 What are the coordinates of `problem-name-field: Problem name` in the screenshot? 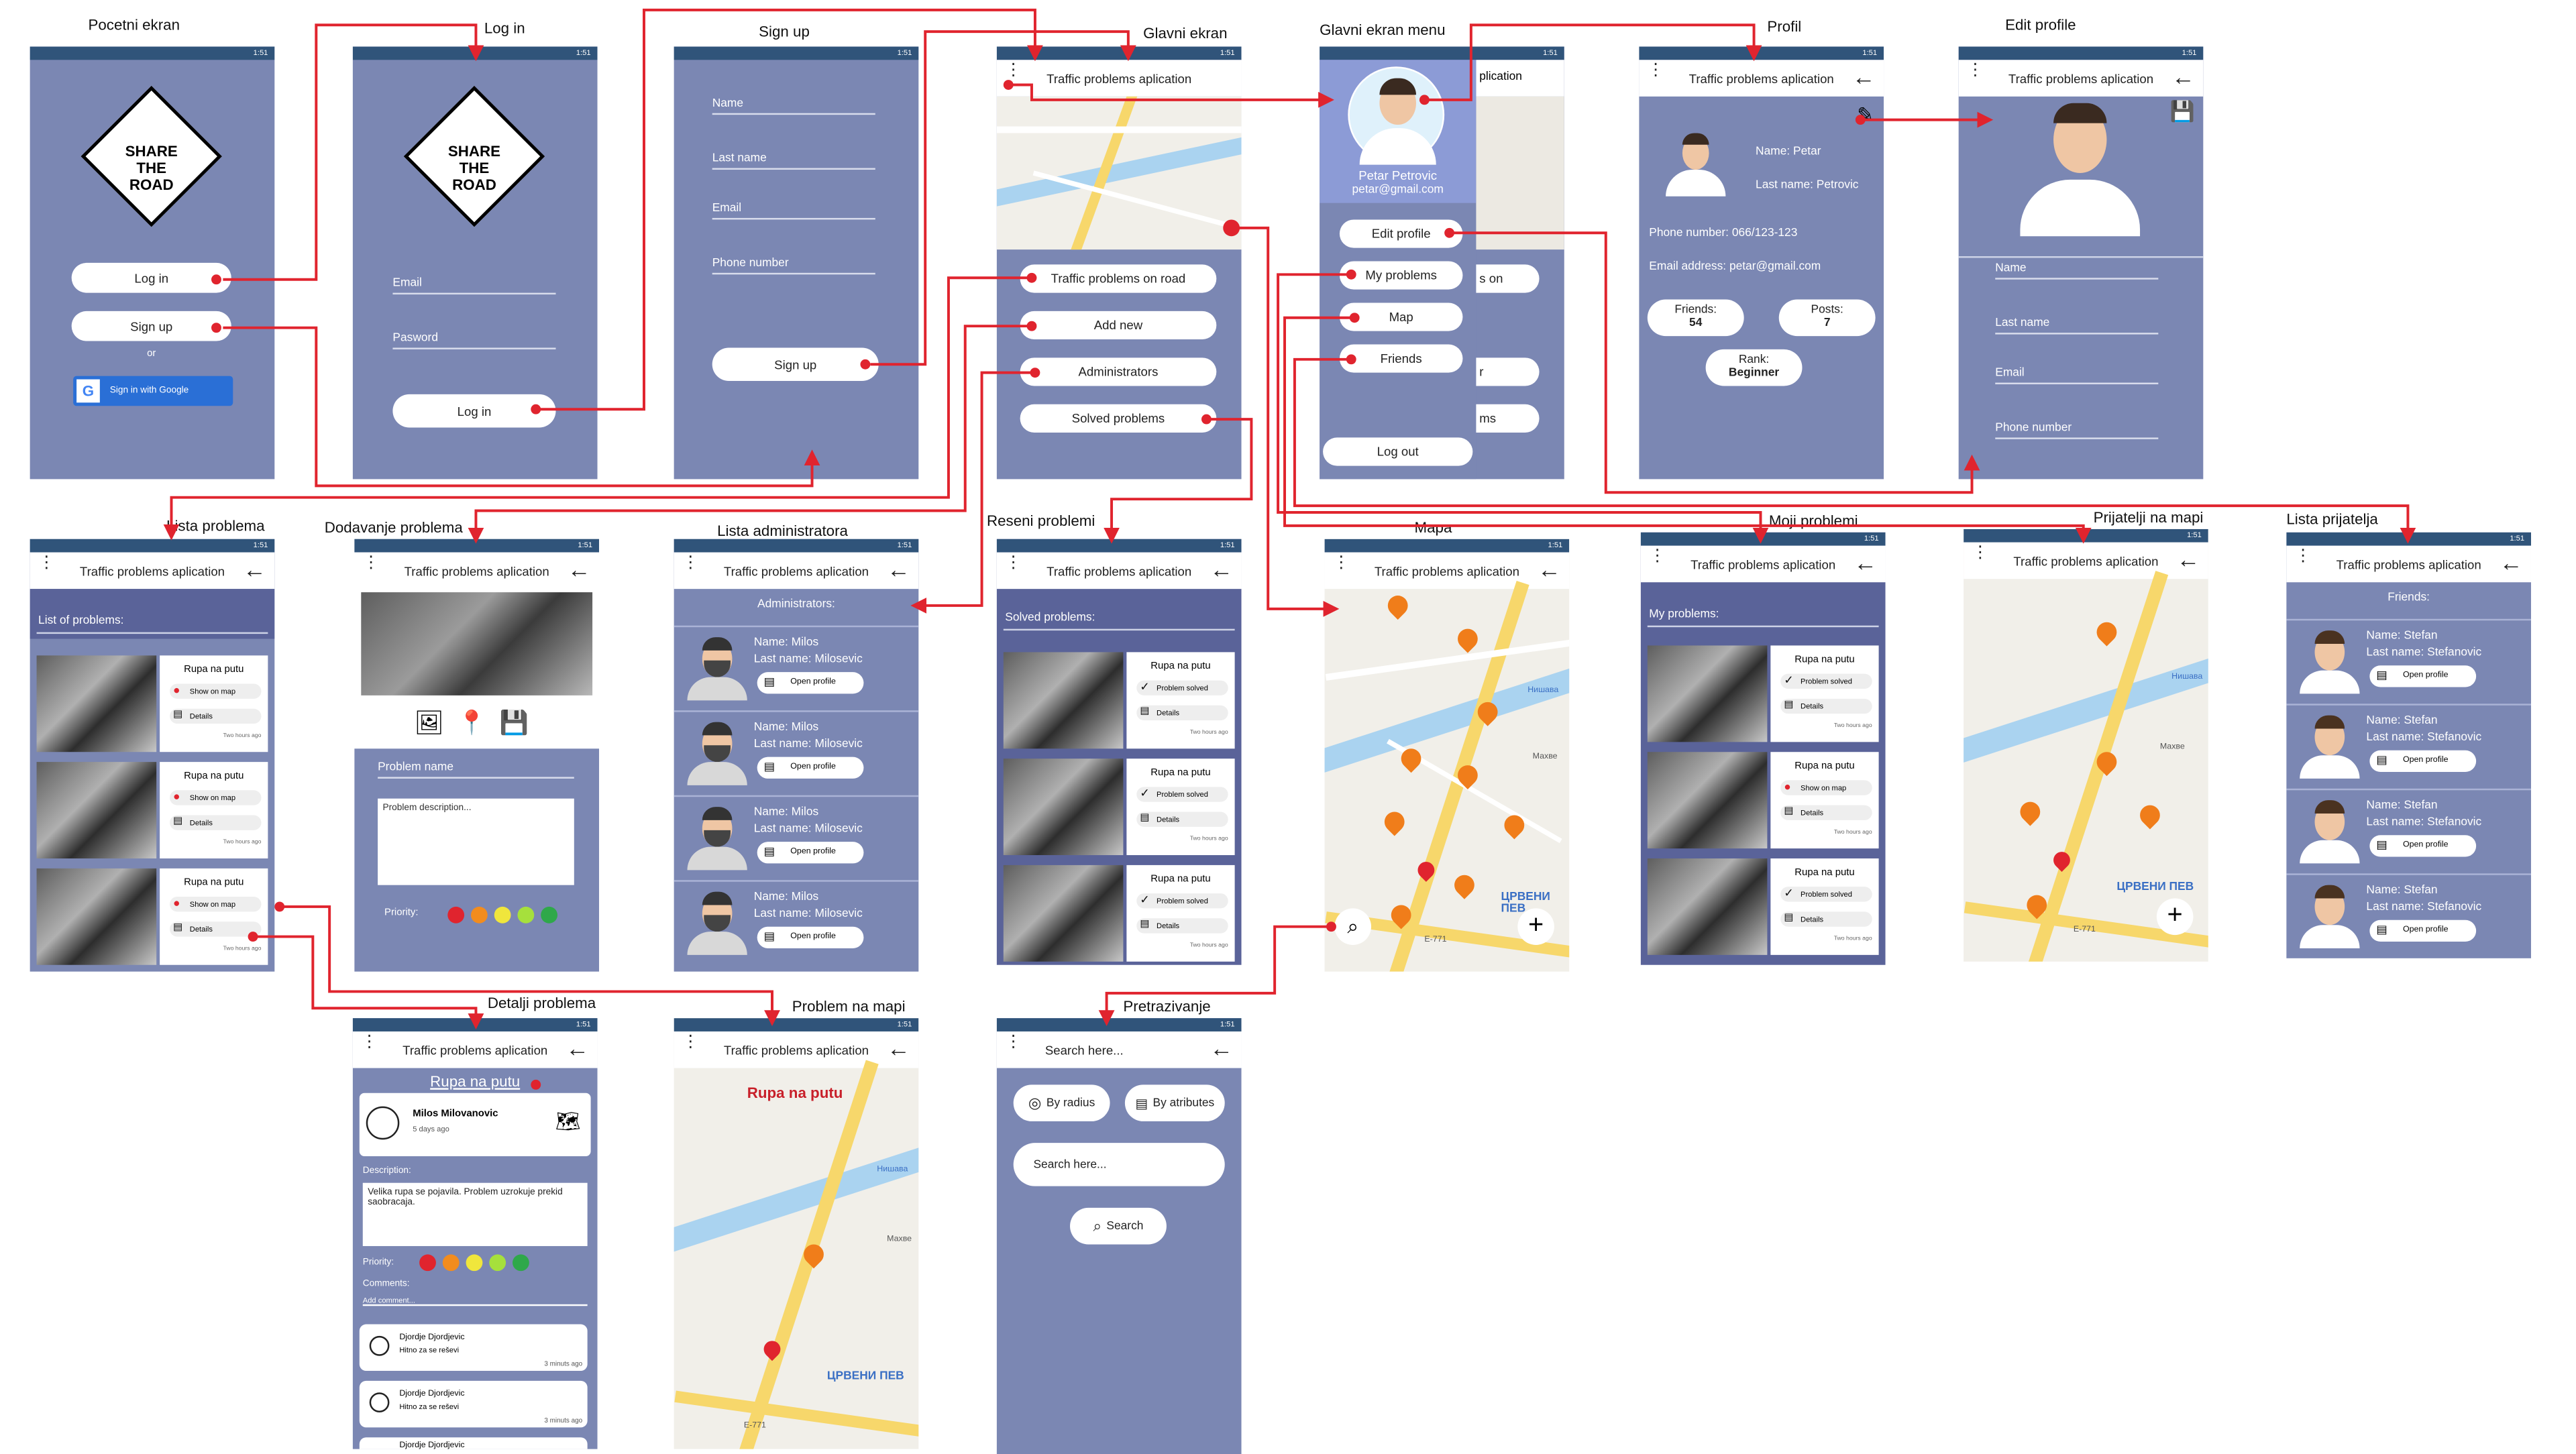 It's located at (476, 770).